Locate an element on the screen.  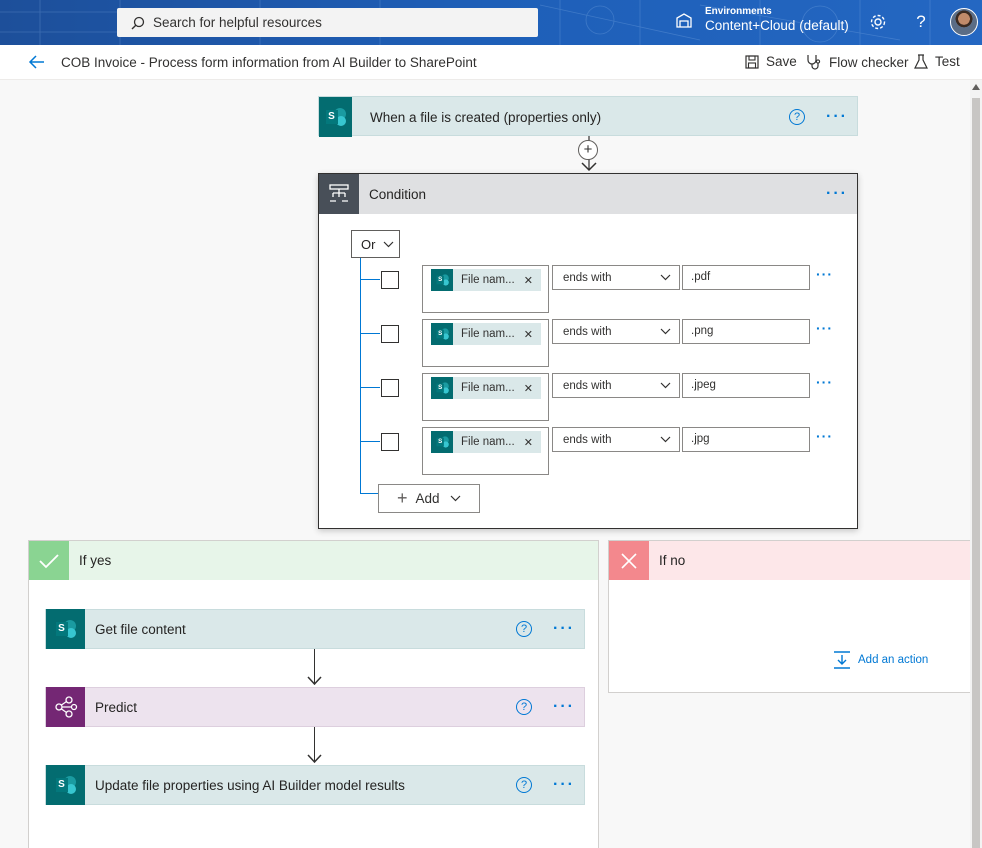
add-label: Add is located at coordinates (427, 498).